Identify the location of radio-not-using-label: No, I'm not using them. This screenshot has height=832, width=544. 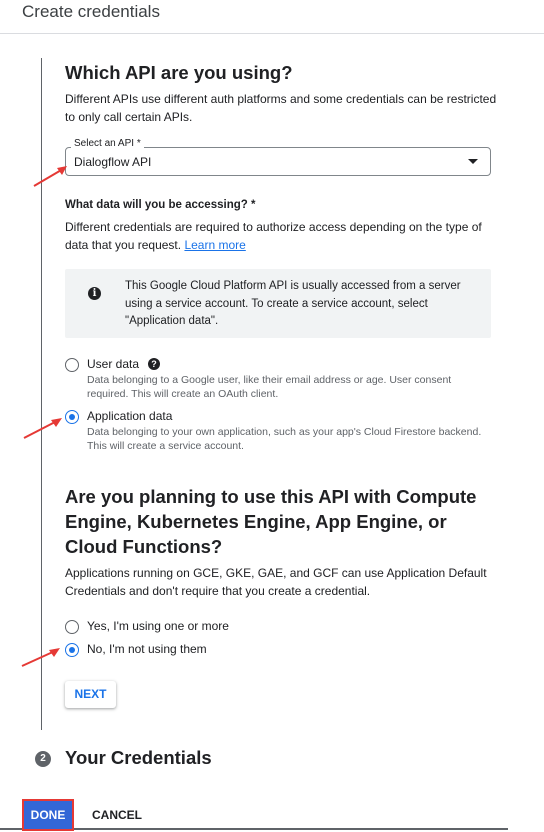
(147, 649).